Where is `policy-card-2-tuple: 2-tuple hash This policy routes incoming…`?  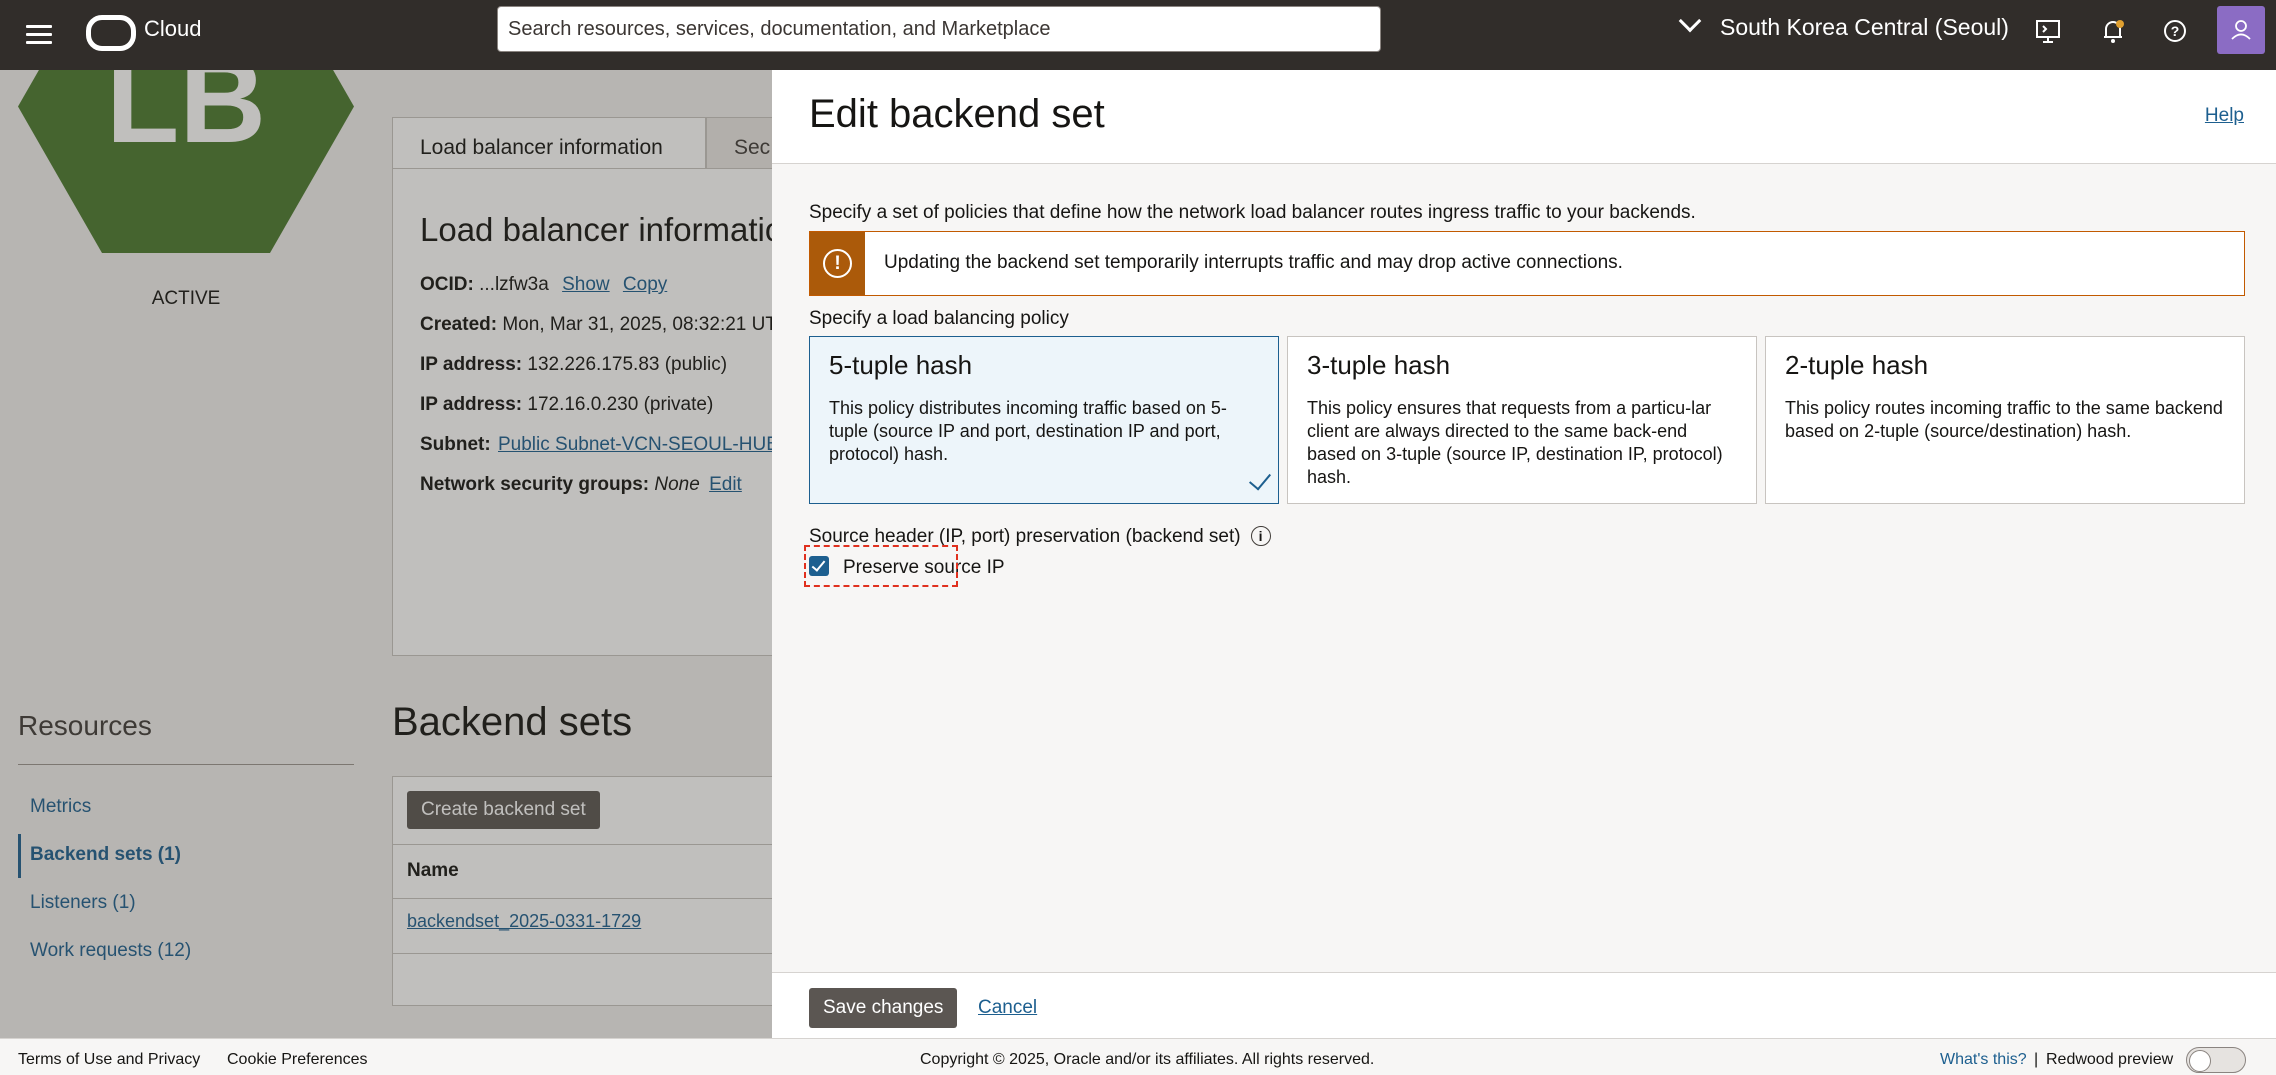
policy-card-2-tuple: 2-tuple hash This policy routes incoming… is located at coordinates (2005, 420).